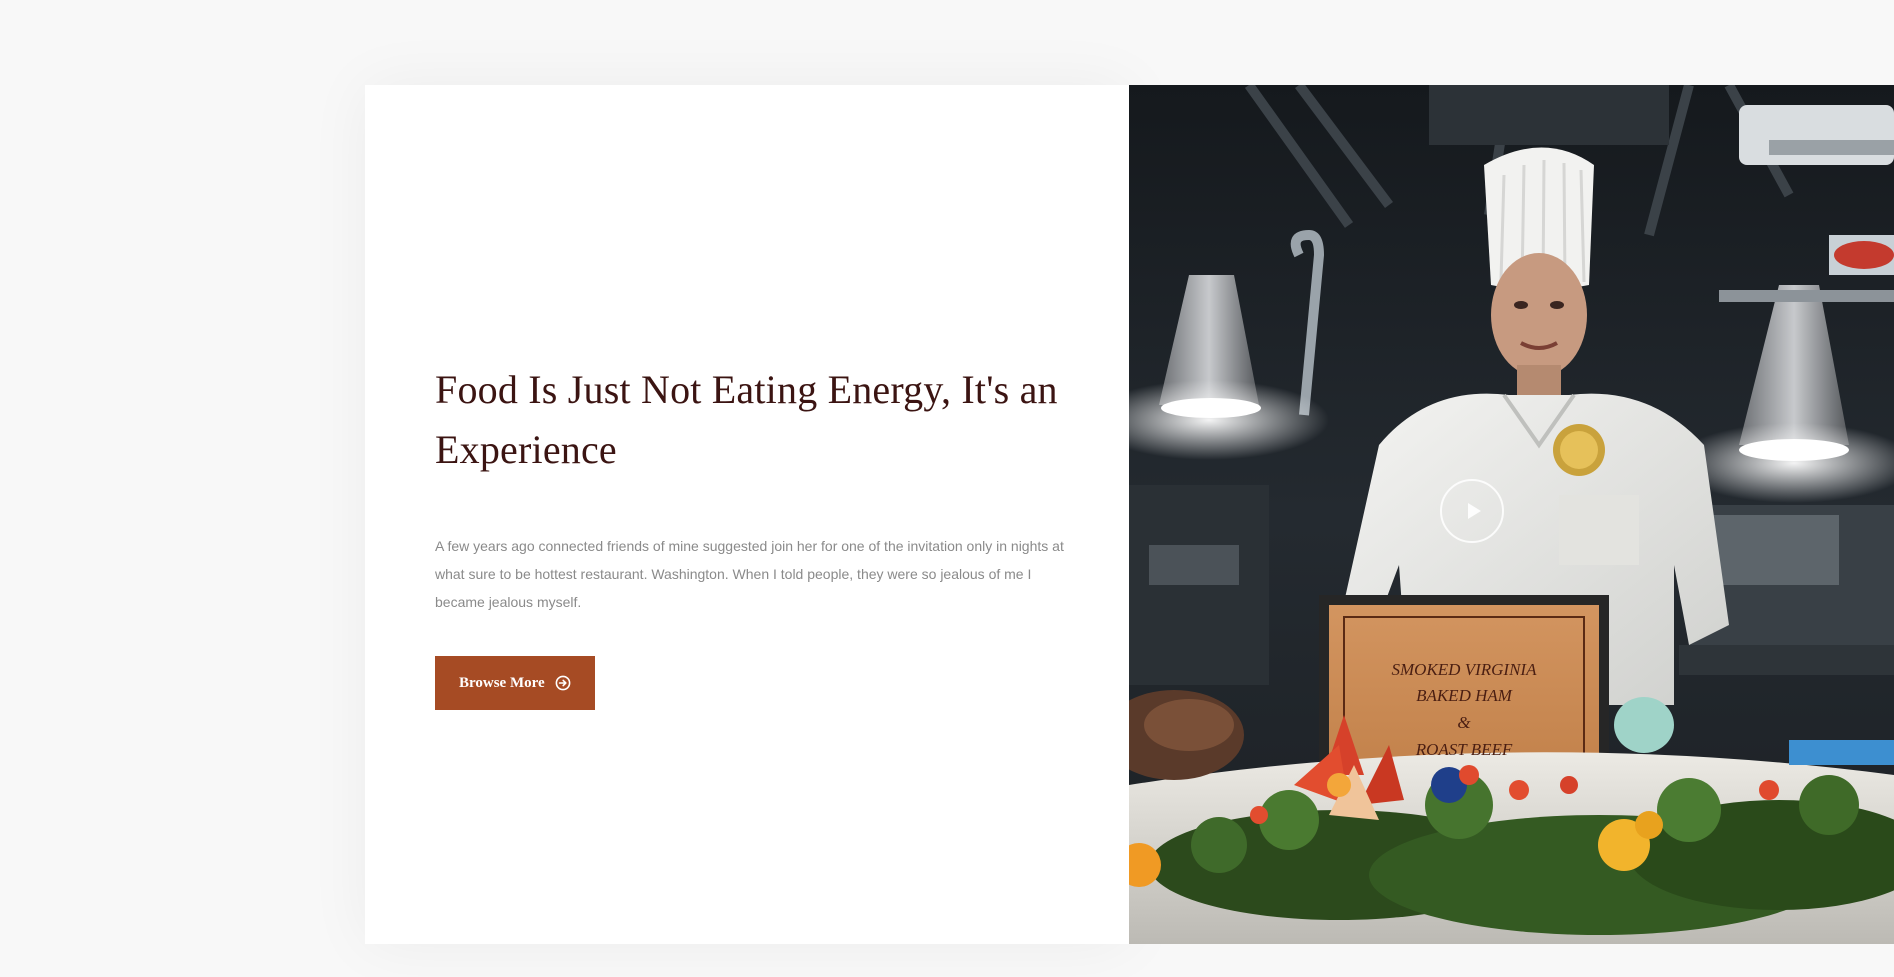  I want to click on play-button, so click(1472, 511).